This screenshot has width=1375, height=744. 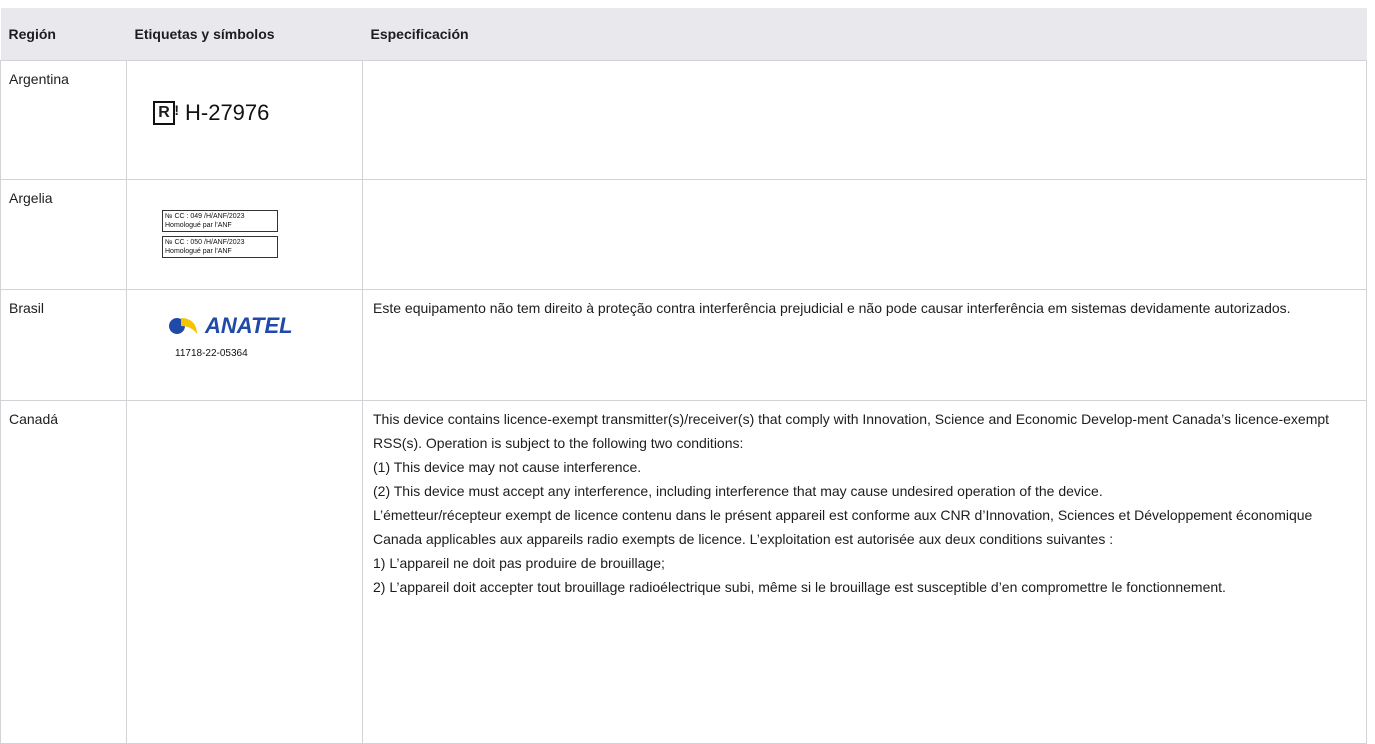 What do you see at coordinates (63, 34) in the screenshot?
I see `header-region: Región` at bounding box center [63, 34].